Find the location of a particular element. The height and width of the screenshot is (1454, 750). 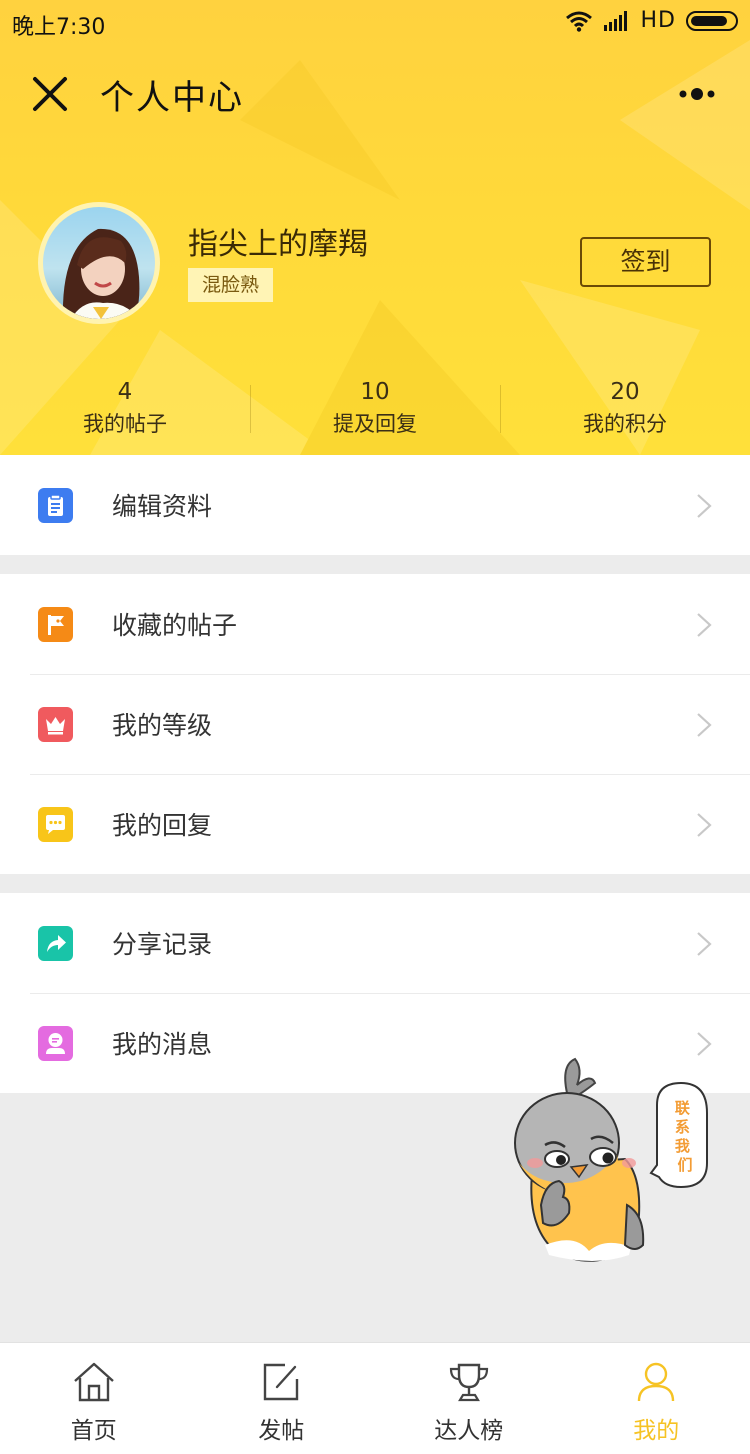

tab-home: 首页 is located at coordinates (94, 1398).